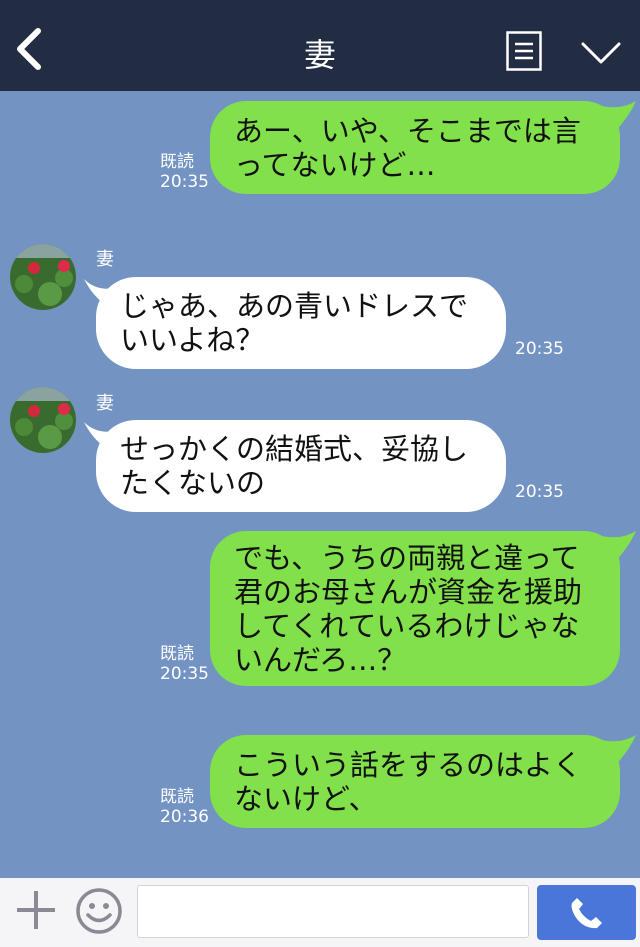  I want to click on chat-header: 妻, so click(320, 45).